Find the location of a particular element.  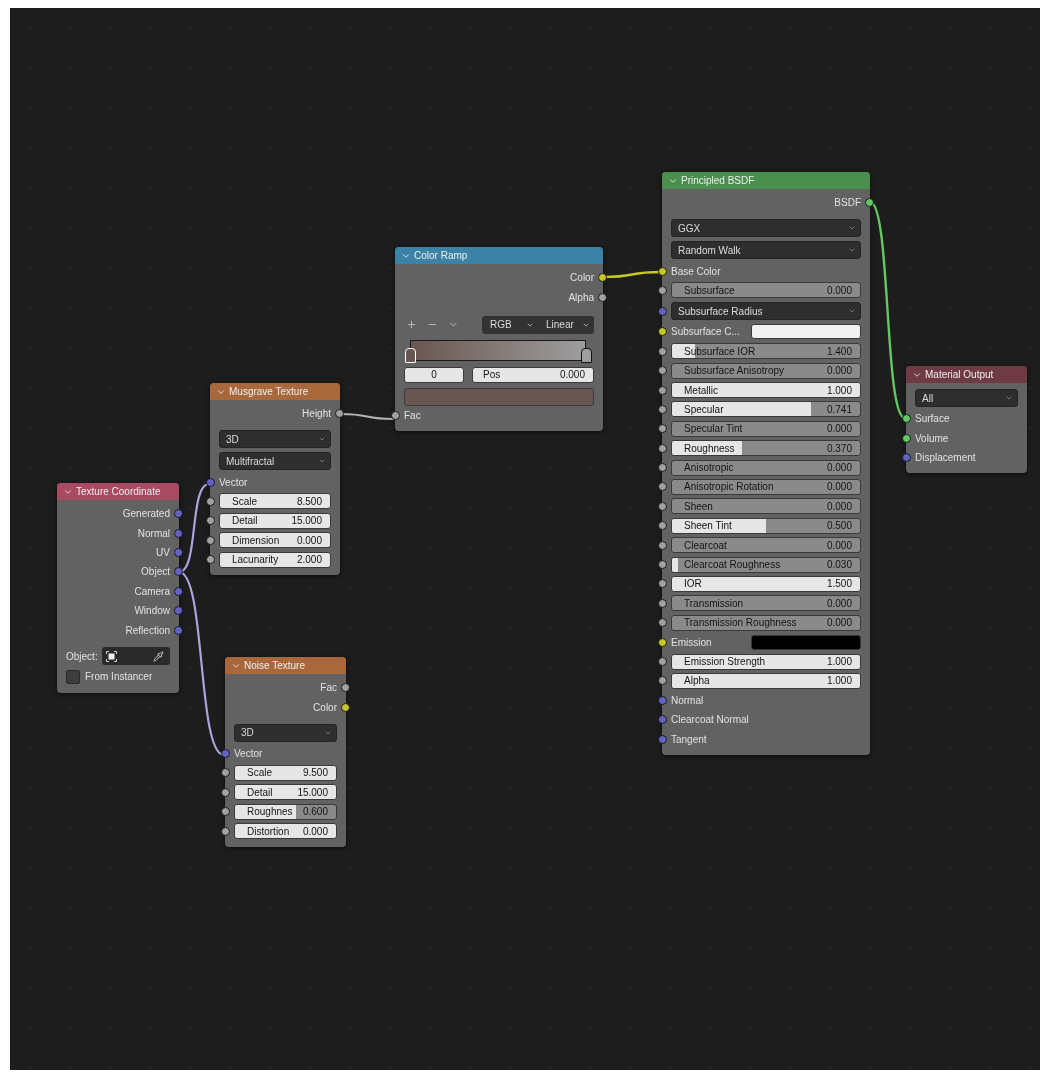

slider-field: Specular 0.741 is located at coordinates (766, 409).